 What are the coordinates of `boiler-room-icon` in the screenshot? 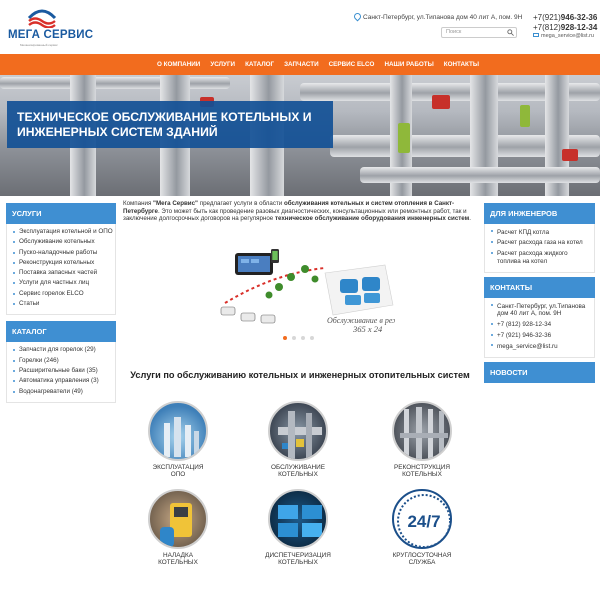 It's located at (359, 290).